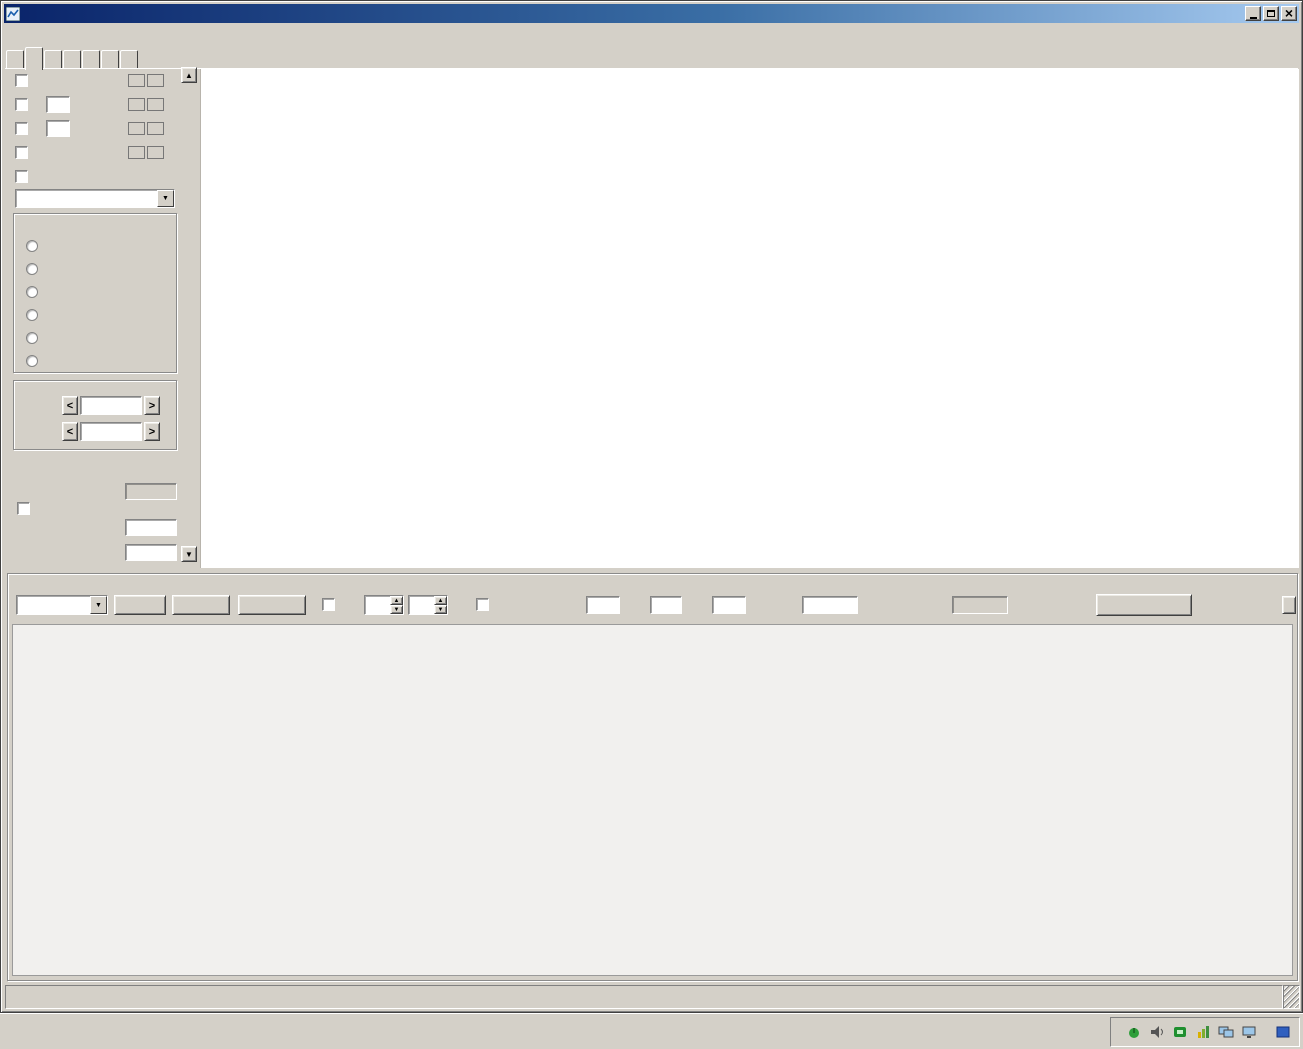 Image resolution: width=1303 pixels, height=1049 pixels. I want to click on tab-diagramma, so click(34, 58).